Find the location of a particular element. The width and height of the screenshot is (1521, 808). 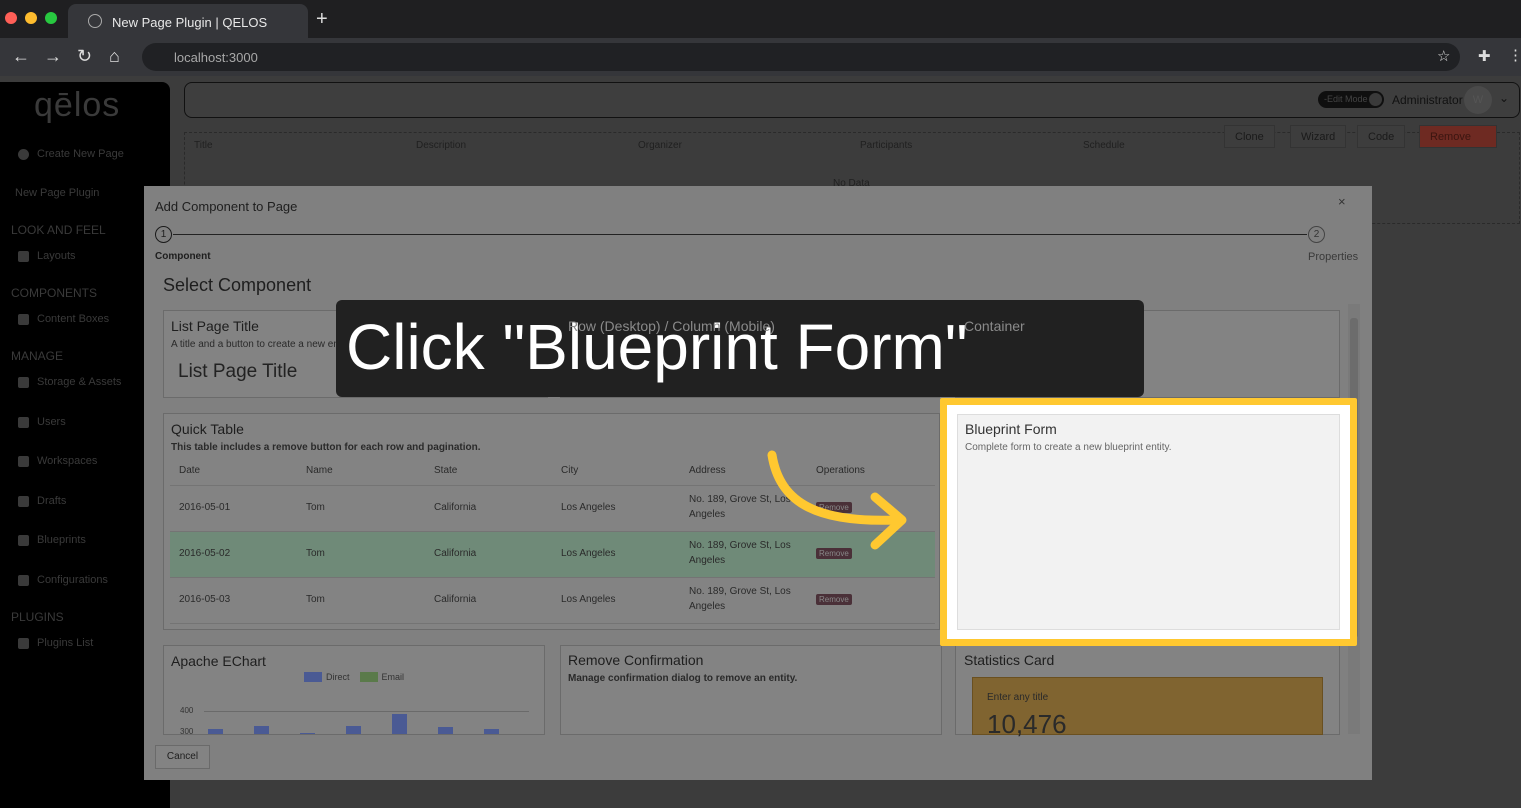

tick-label: 400 is located at coordinates (187, 710).